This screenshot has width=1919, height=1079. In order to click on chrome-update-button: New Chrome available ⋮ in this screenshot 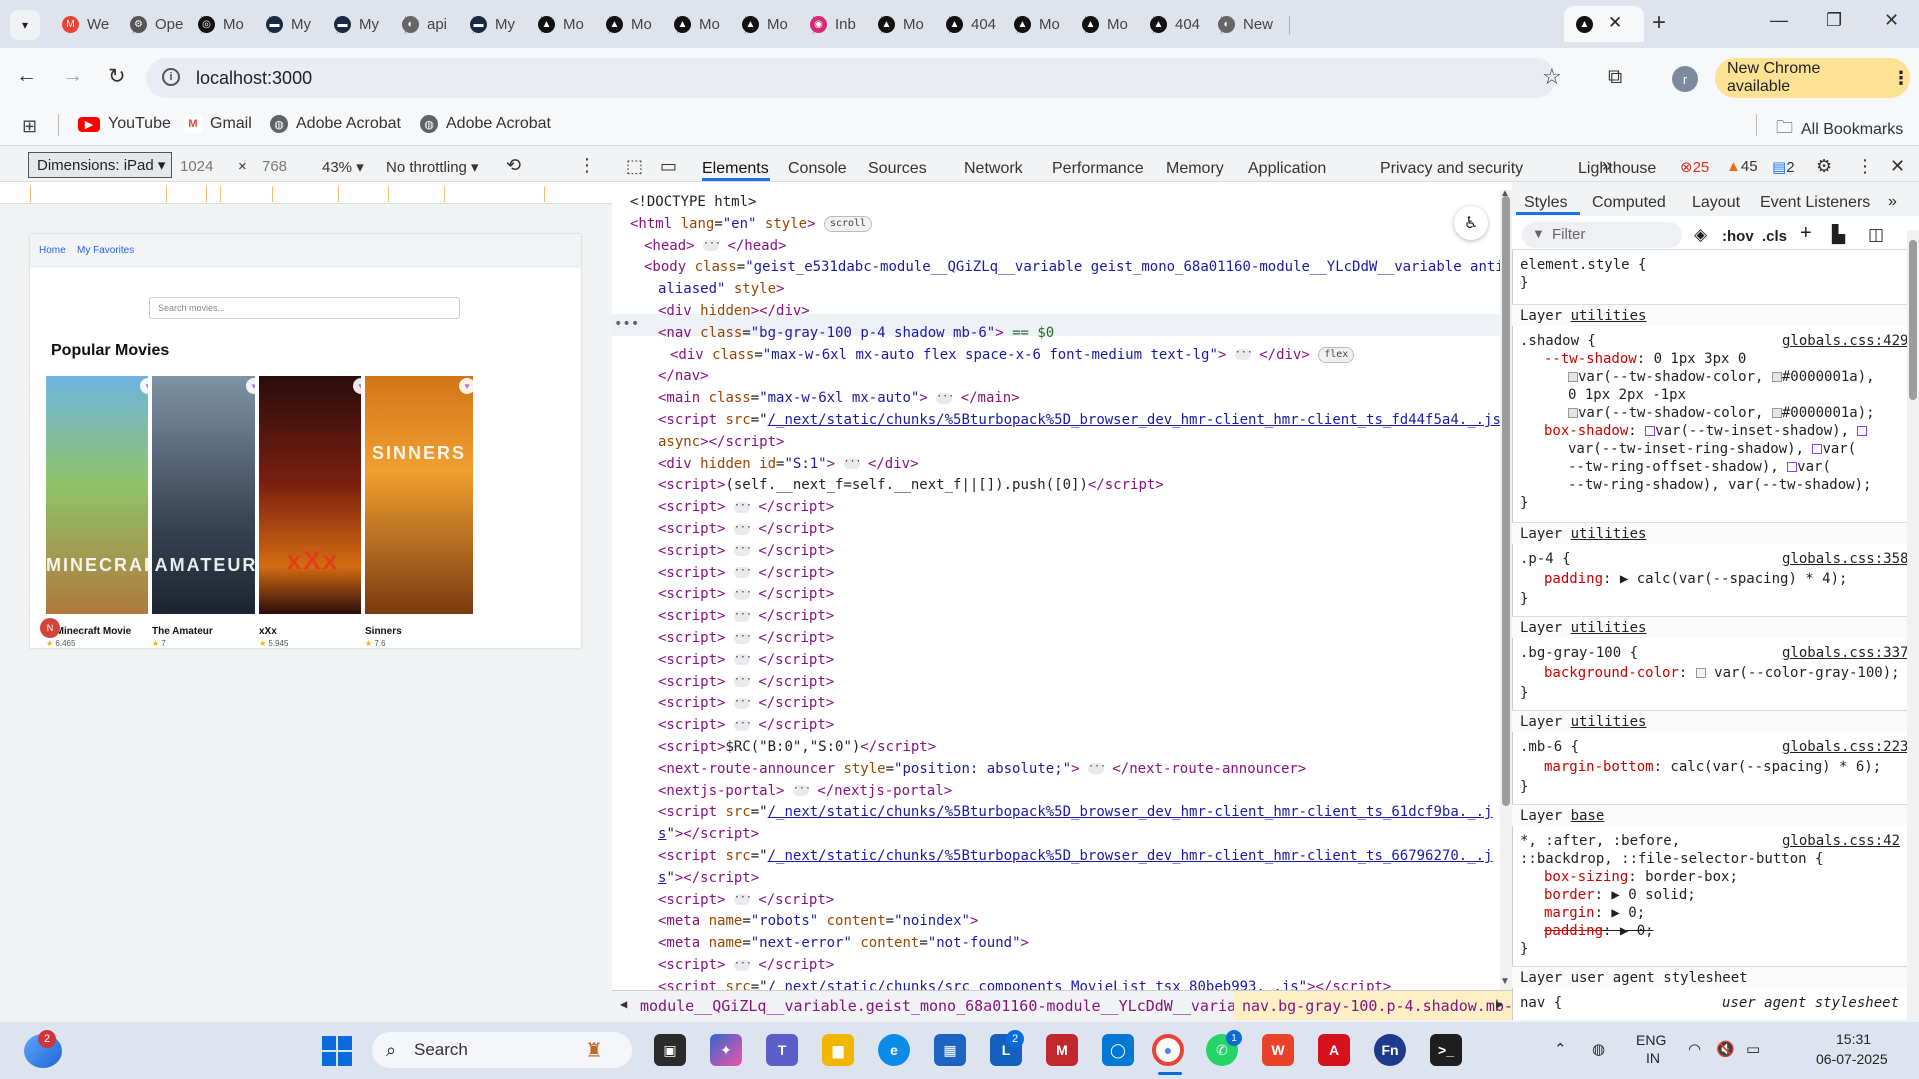, I will do `click(1812, 78)`.